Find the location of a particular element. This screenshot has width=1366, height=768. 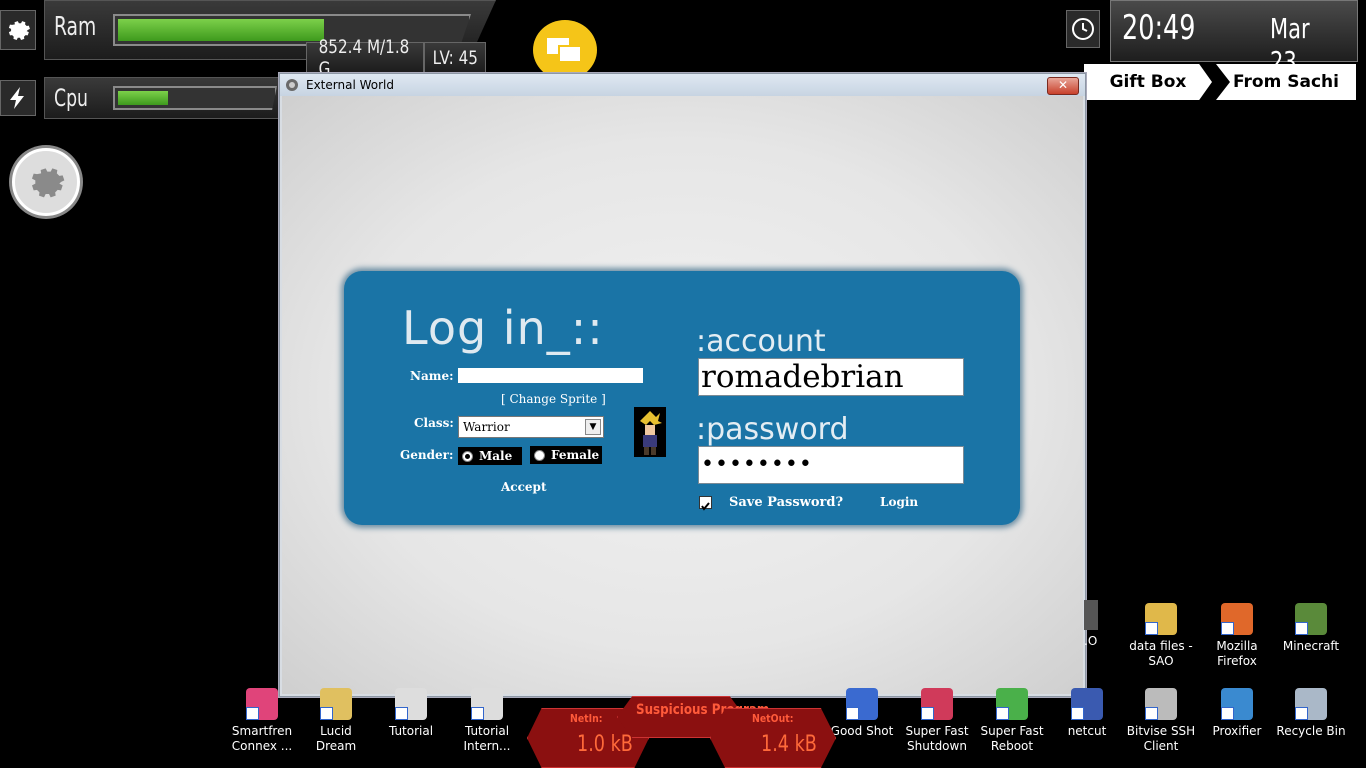

chat-bubble-icon is located at coordinates (564, 50).